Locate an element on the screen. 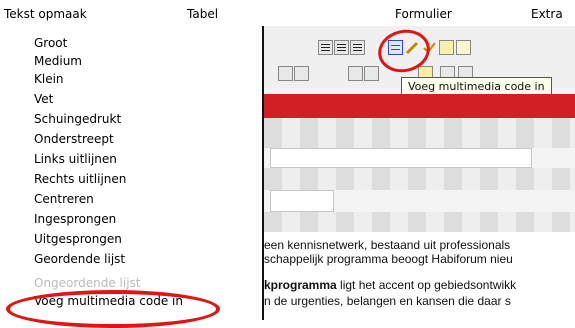  title-input is located at coordinates (401, 158).